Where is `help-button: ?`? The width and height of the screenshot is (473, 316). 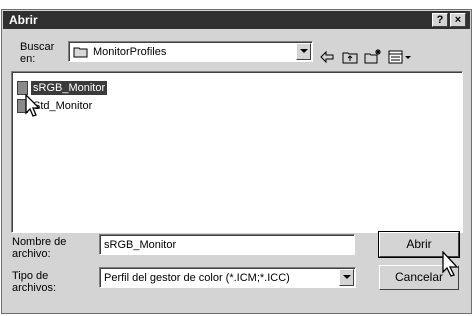 help-button: ? is located at coordinates (440, 20).